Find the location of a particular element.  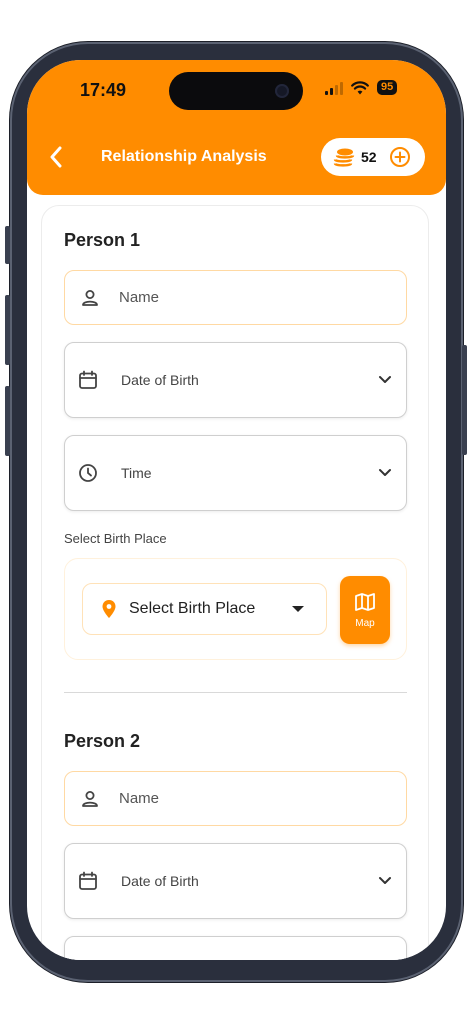

coin-balance: 52 is located at coordinates (373, 157).